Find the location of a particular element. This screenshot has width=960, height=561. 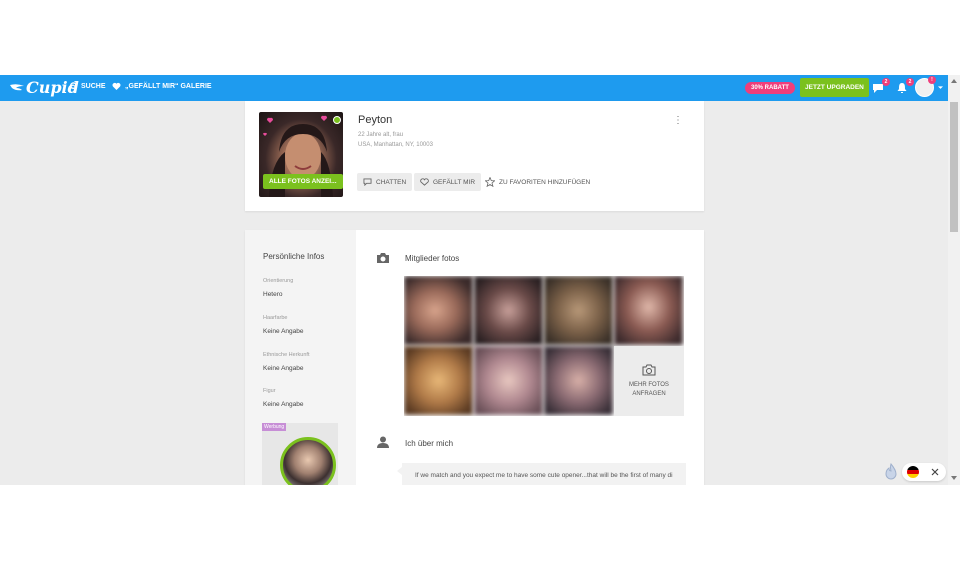

ethnicity-label: Ethnische Herkunft is located at coordinates (286, 355).